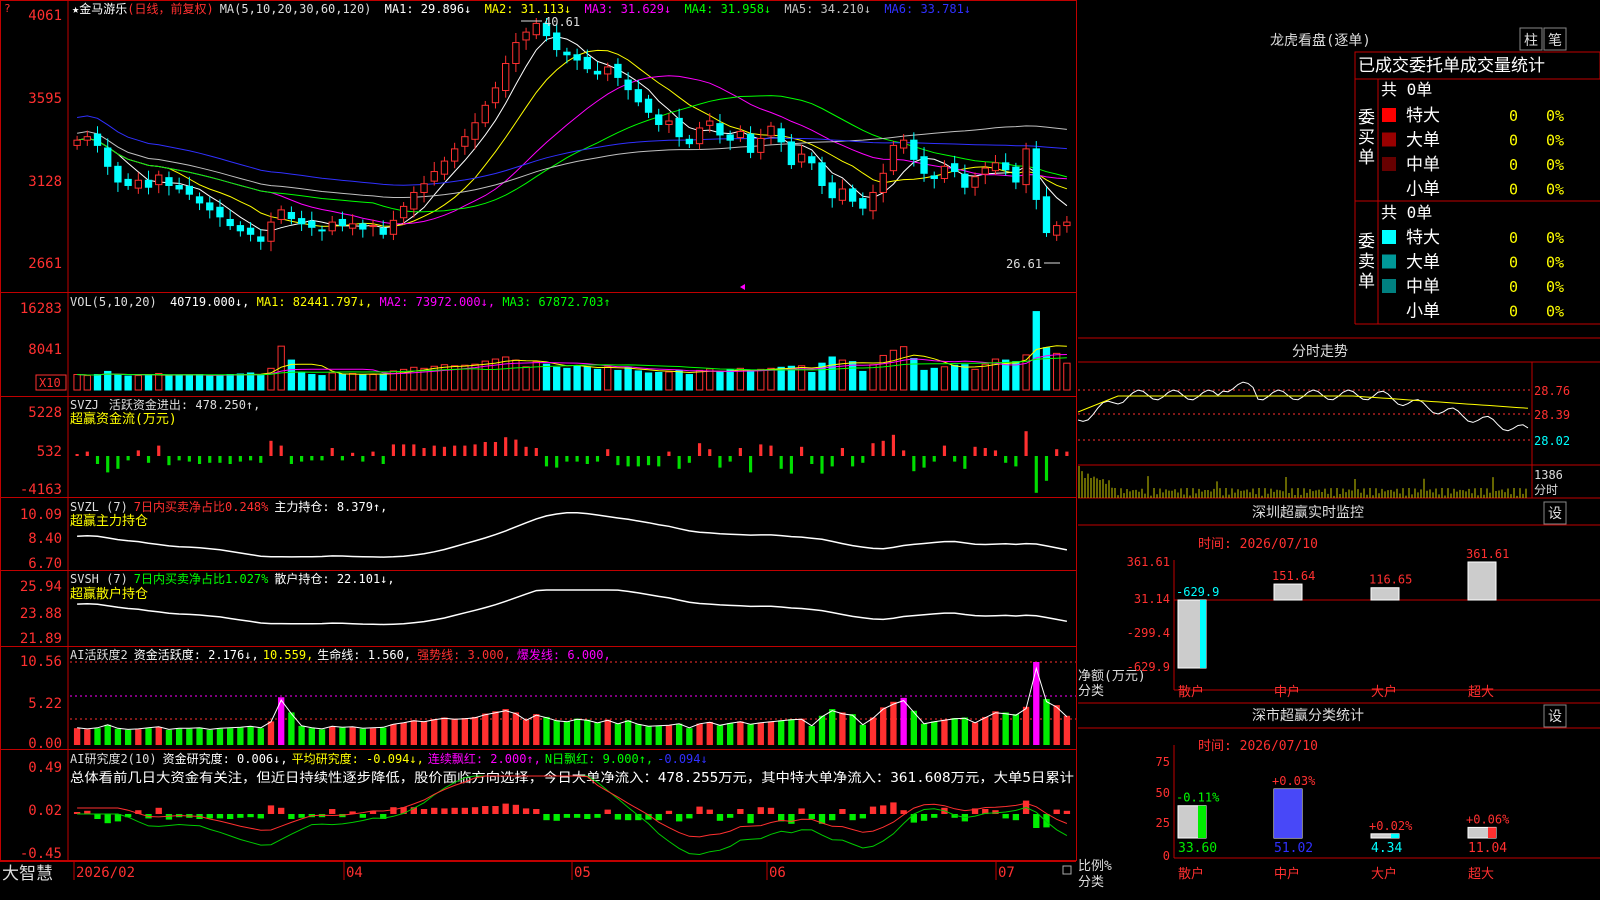  Describe the element at coordinates (45, 413) in the screenshot. I see `svzj-tick: 5228` at that location.